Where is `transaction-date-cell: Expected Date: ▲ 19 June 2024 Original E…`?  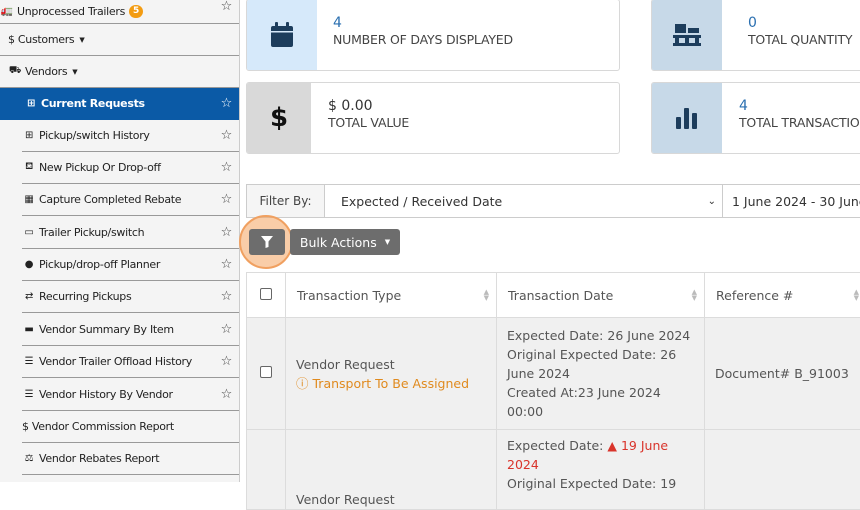
transaction-date-cell: Expected Date: ▲ 19 June 2024 Original E… is located at coordinates (601, 470).